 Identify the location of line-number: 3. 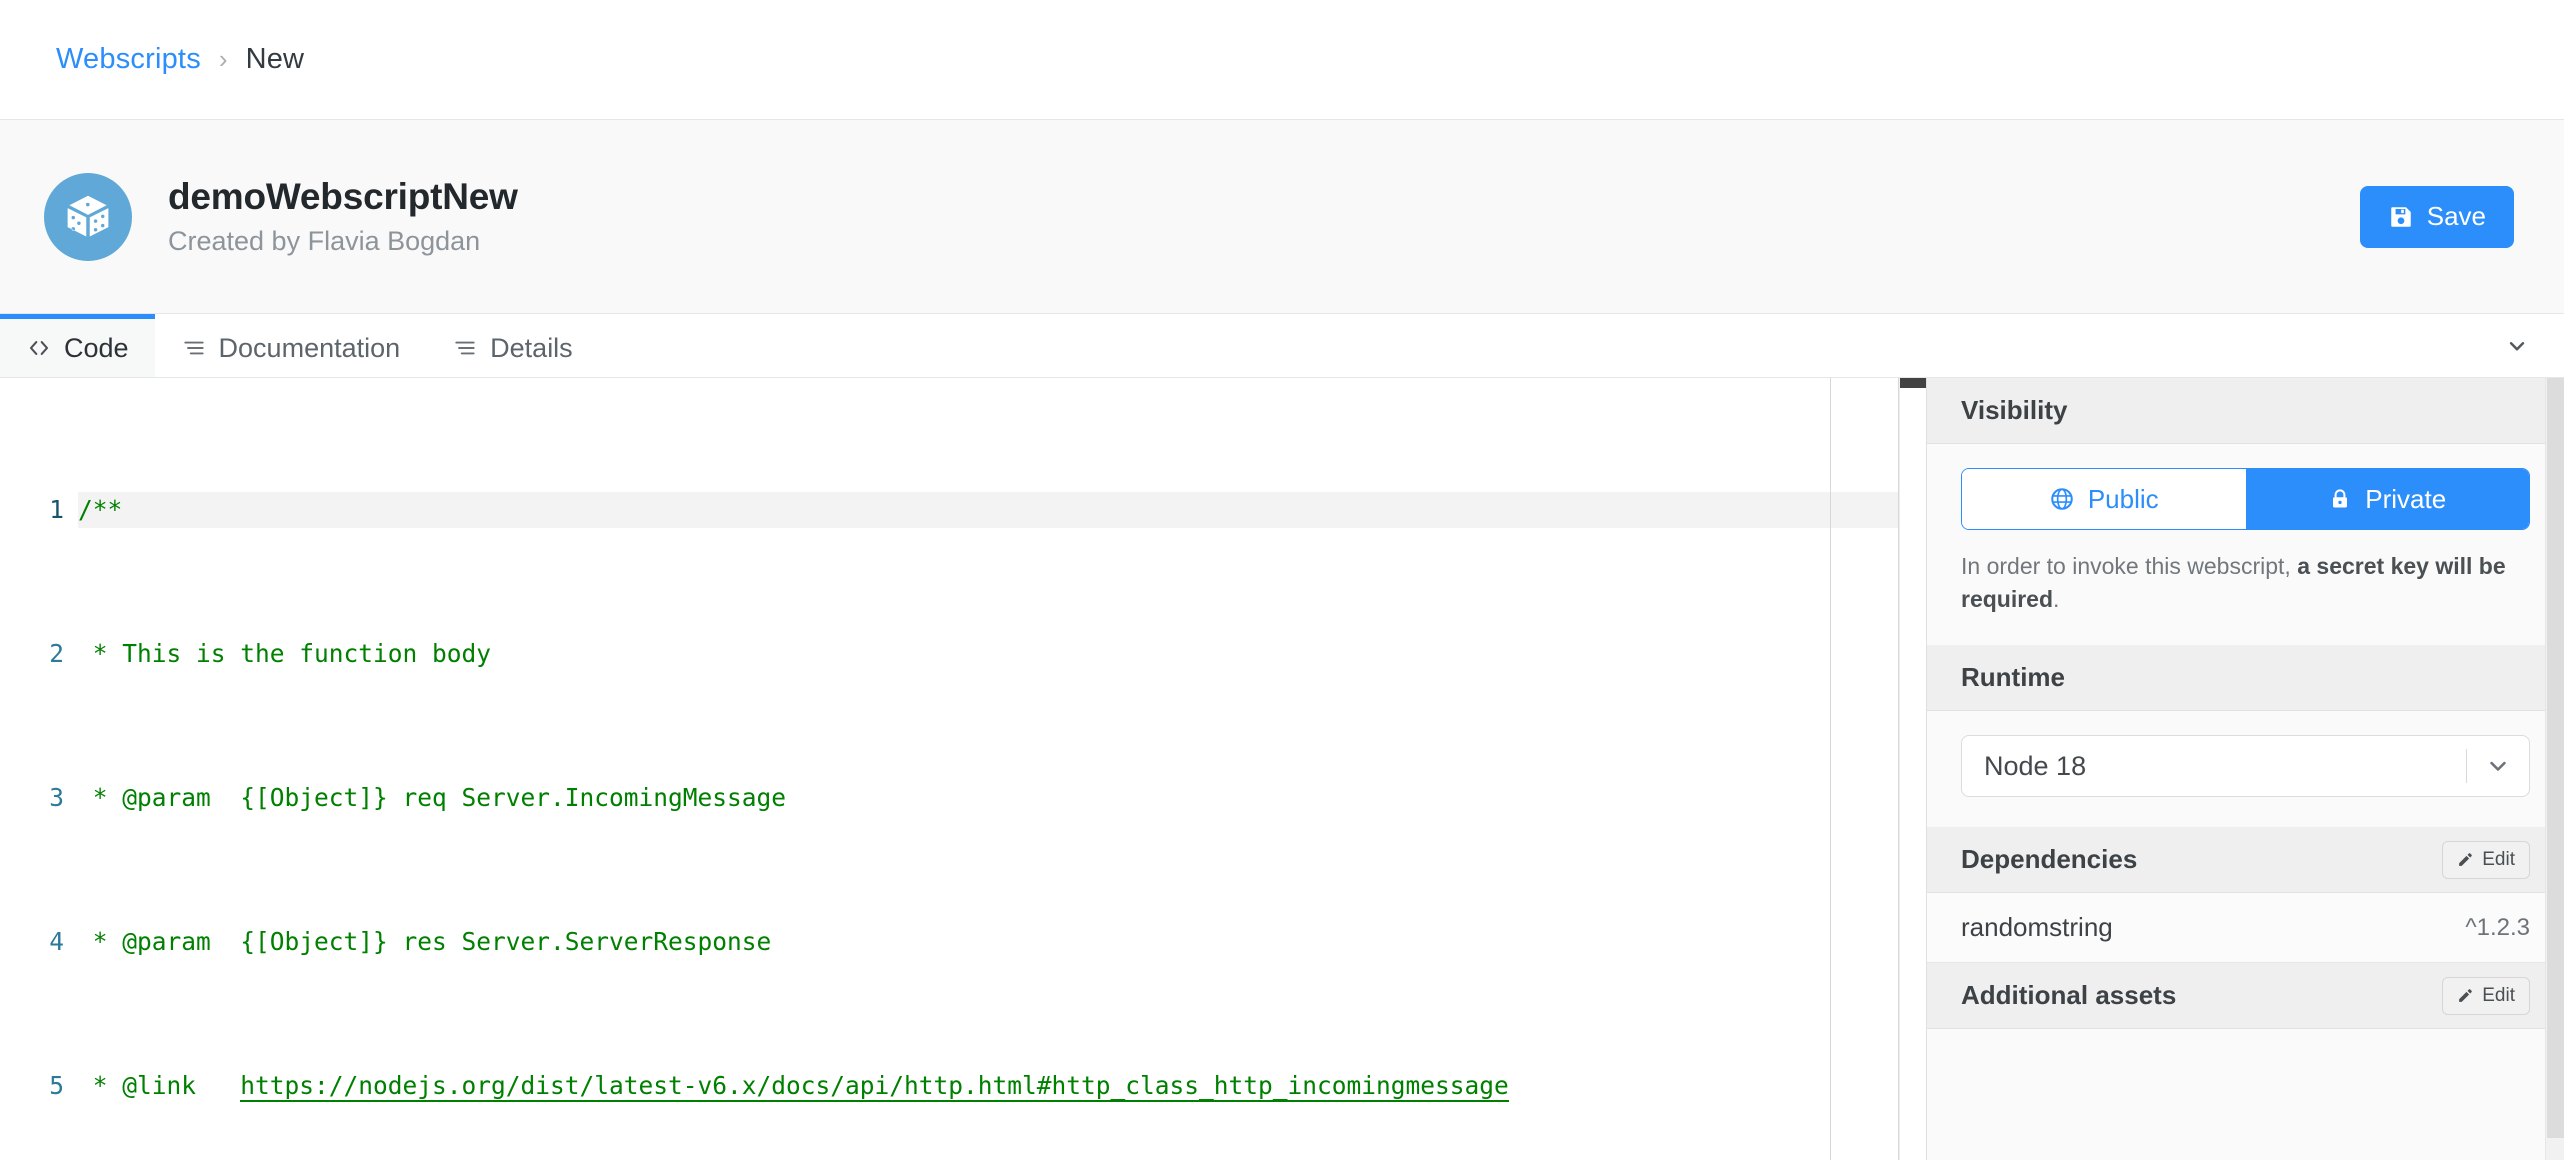
(56, 797).